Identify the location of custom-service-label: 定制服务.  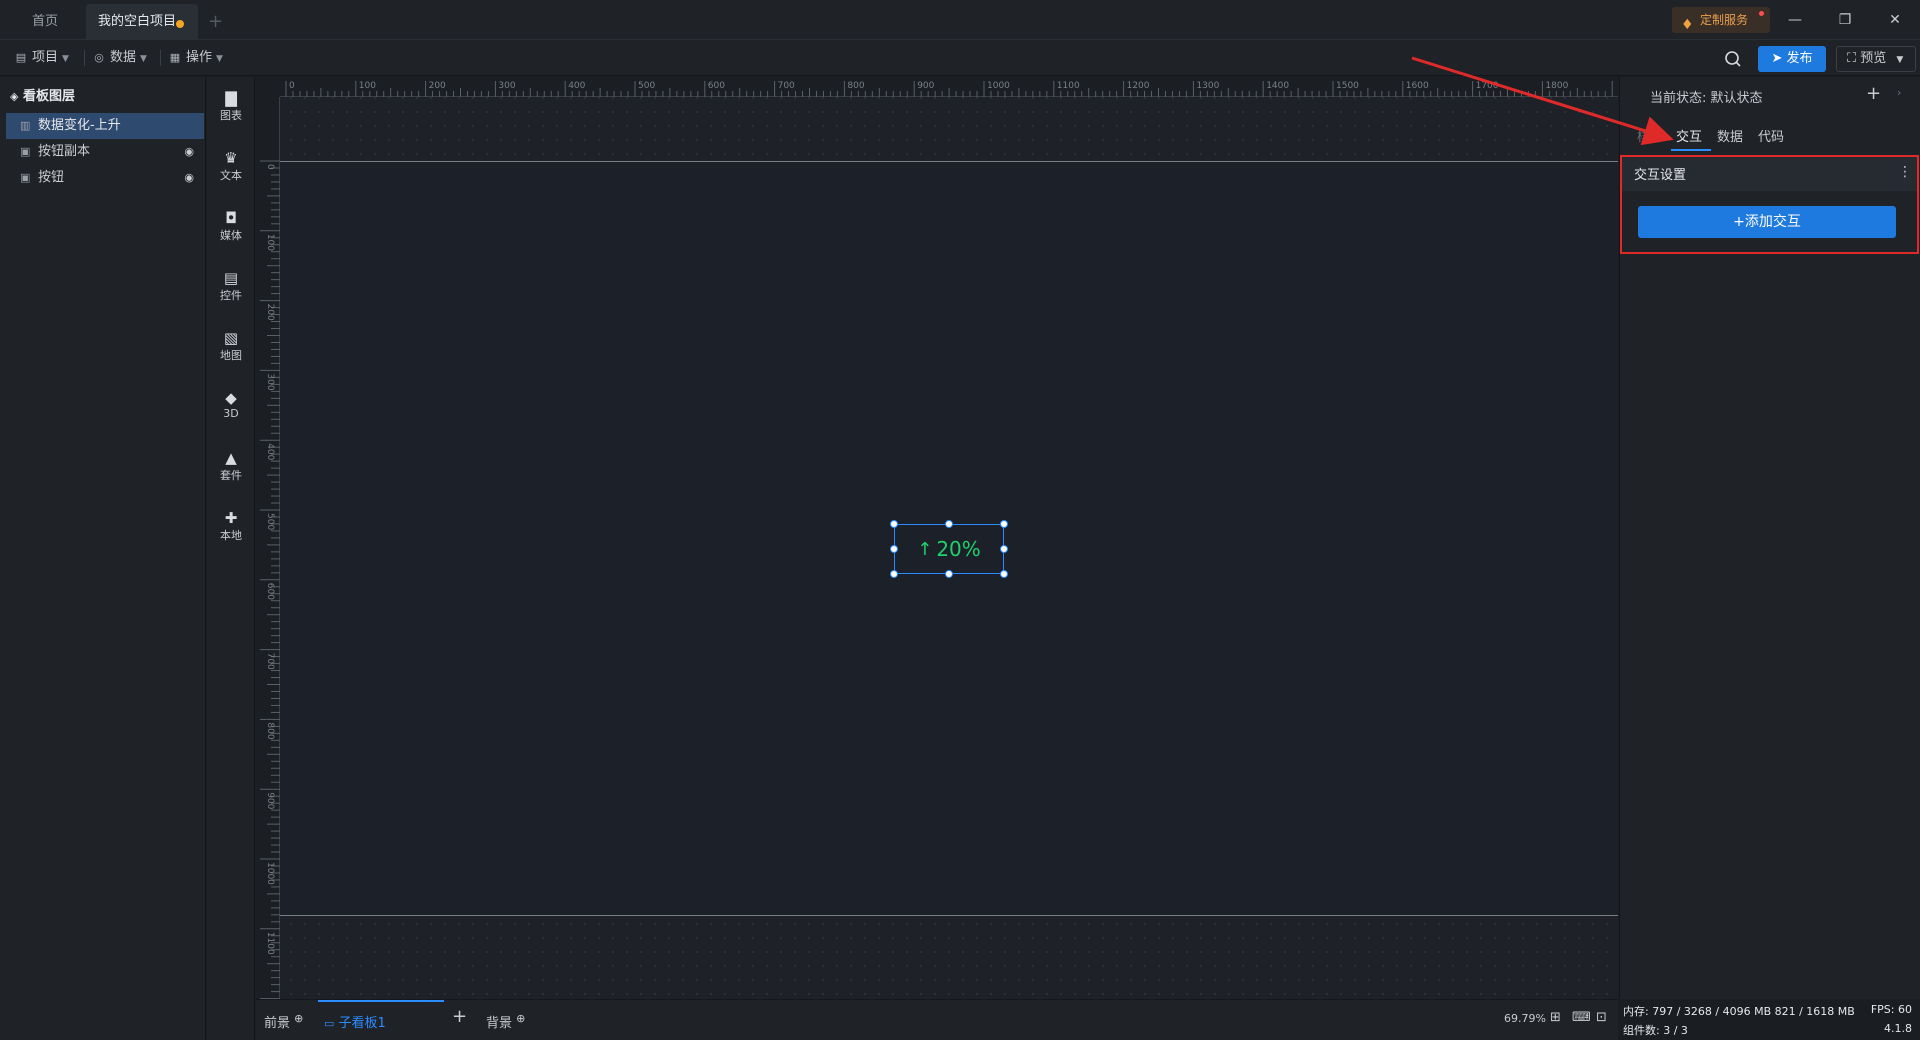
(1724, 20).